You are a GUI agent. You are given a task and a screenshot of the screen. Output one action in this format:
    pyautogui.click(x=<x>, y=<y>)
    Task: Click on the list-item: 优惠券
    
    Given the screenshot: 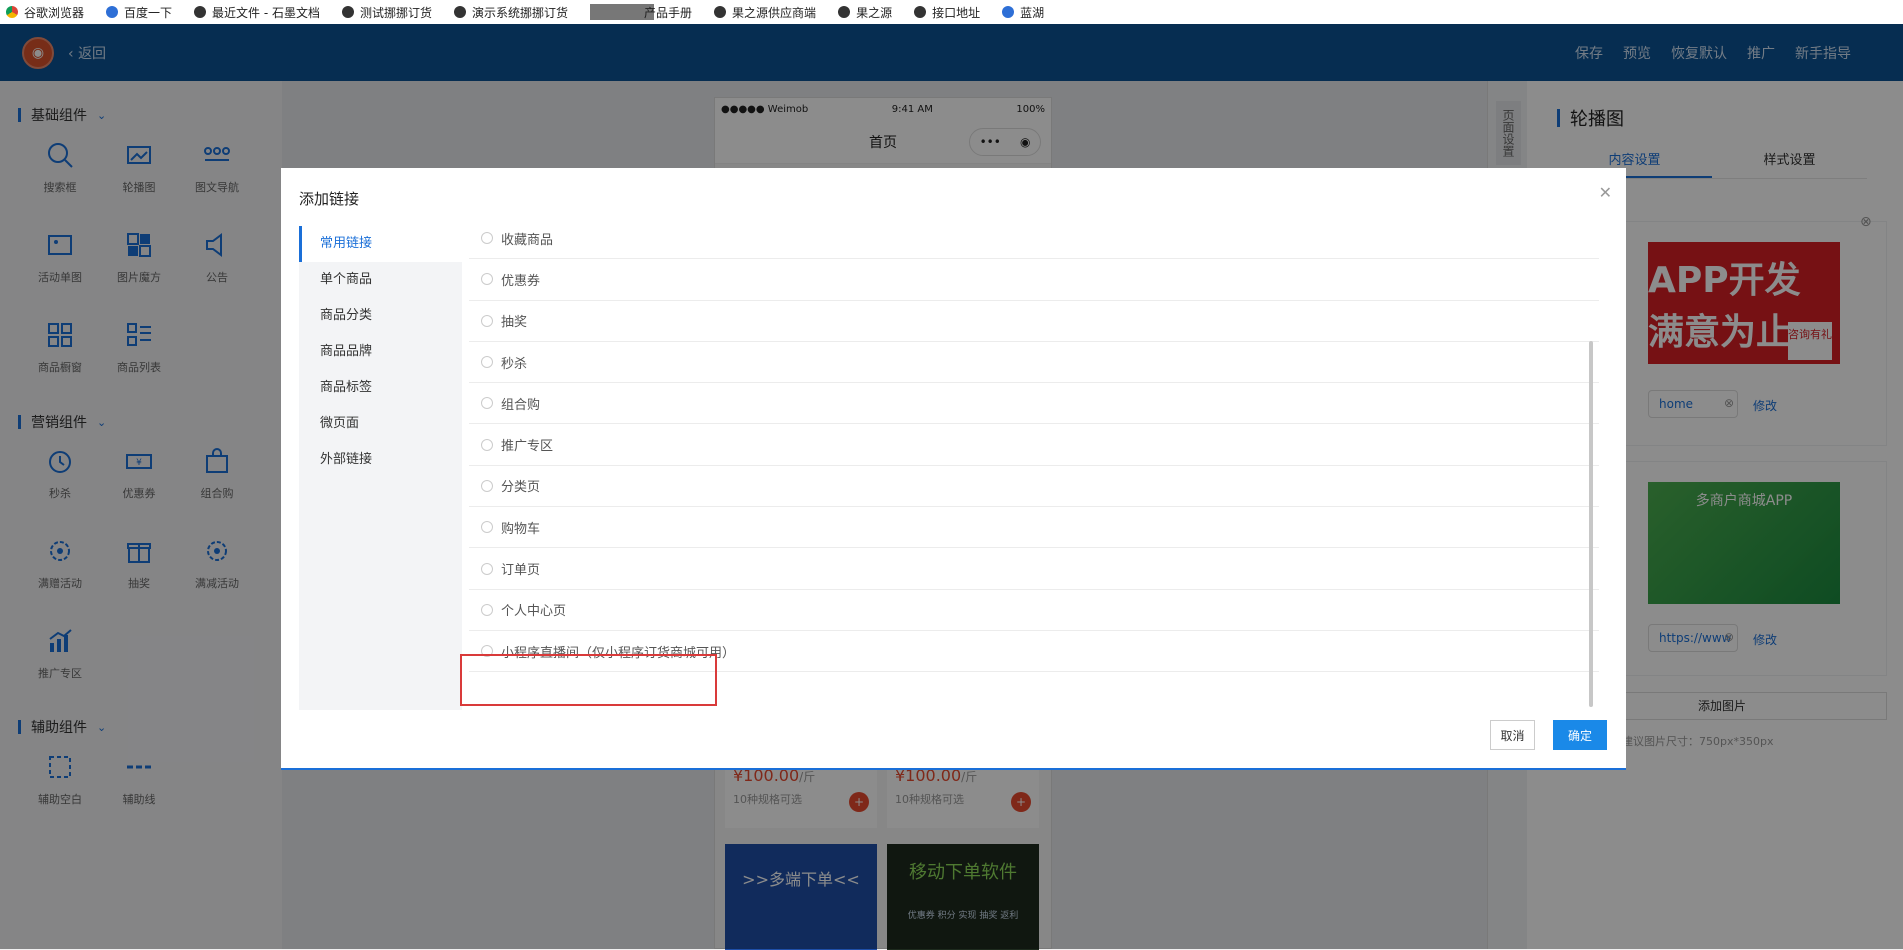 What is the action you would take?
    pyautogui.click(x=1034, y=280)
    